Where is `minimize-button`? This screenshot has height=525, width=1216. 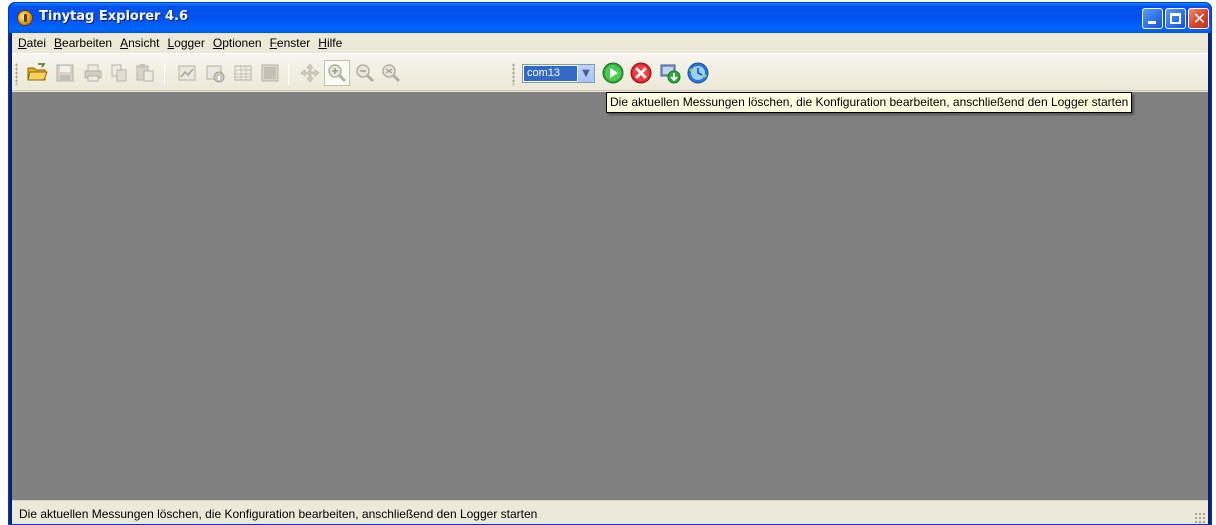 minimize-button is located at coordinates (1152, 18).